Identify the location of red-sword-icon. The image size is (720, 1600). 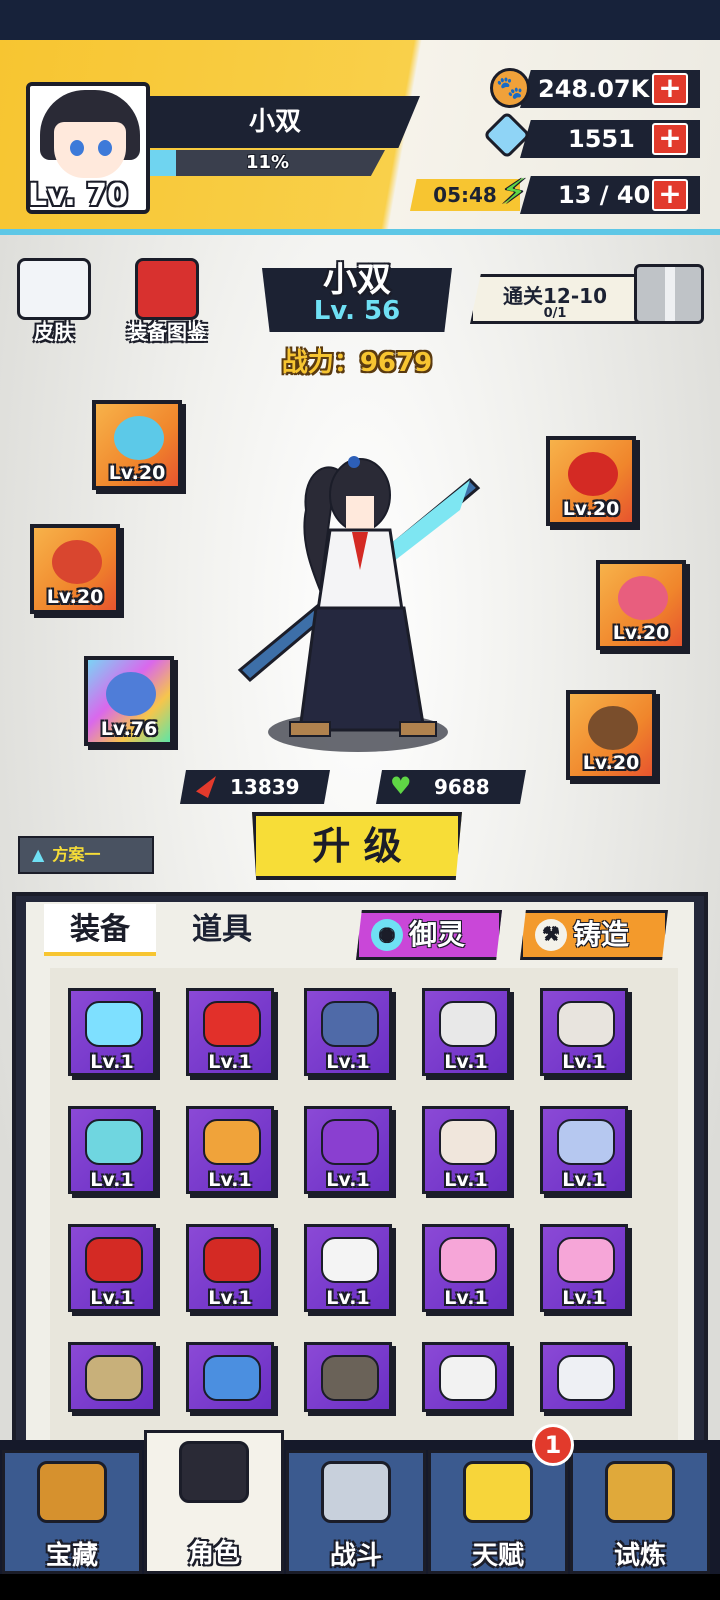
(232, 1024).